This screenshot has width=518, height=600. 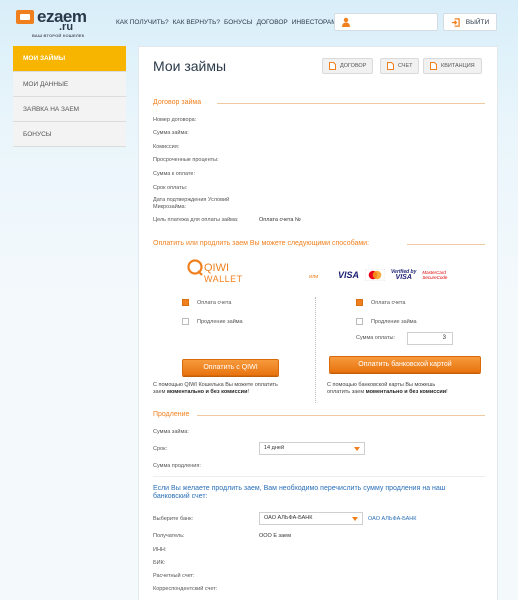 I want to click on qiwi-note-bold: моментально и без комиссии, so click(x=207, y=392).